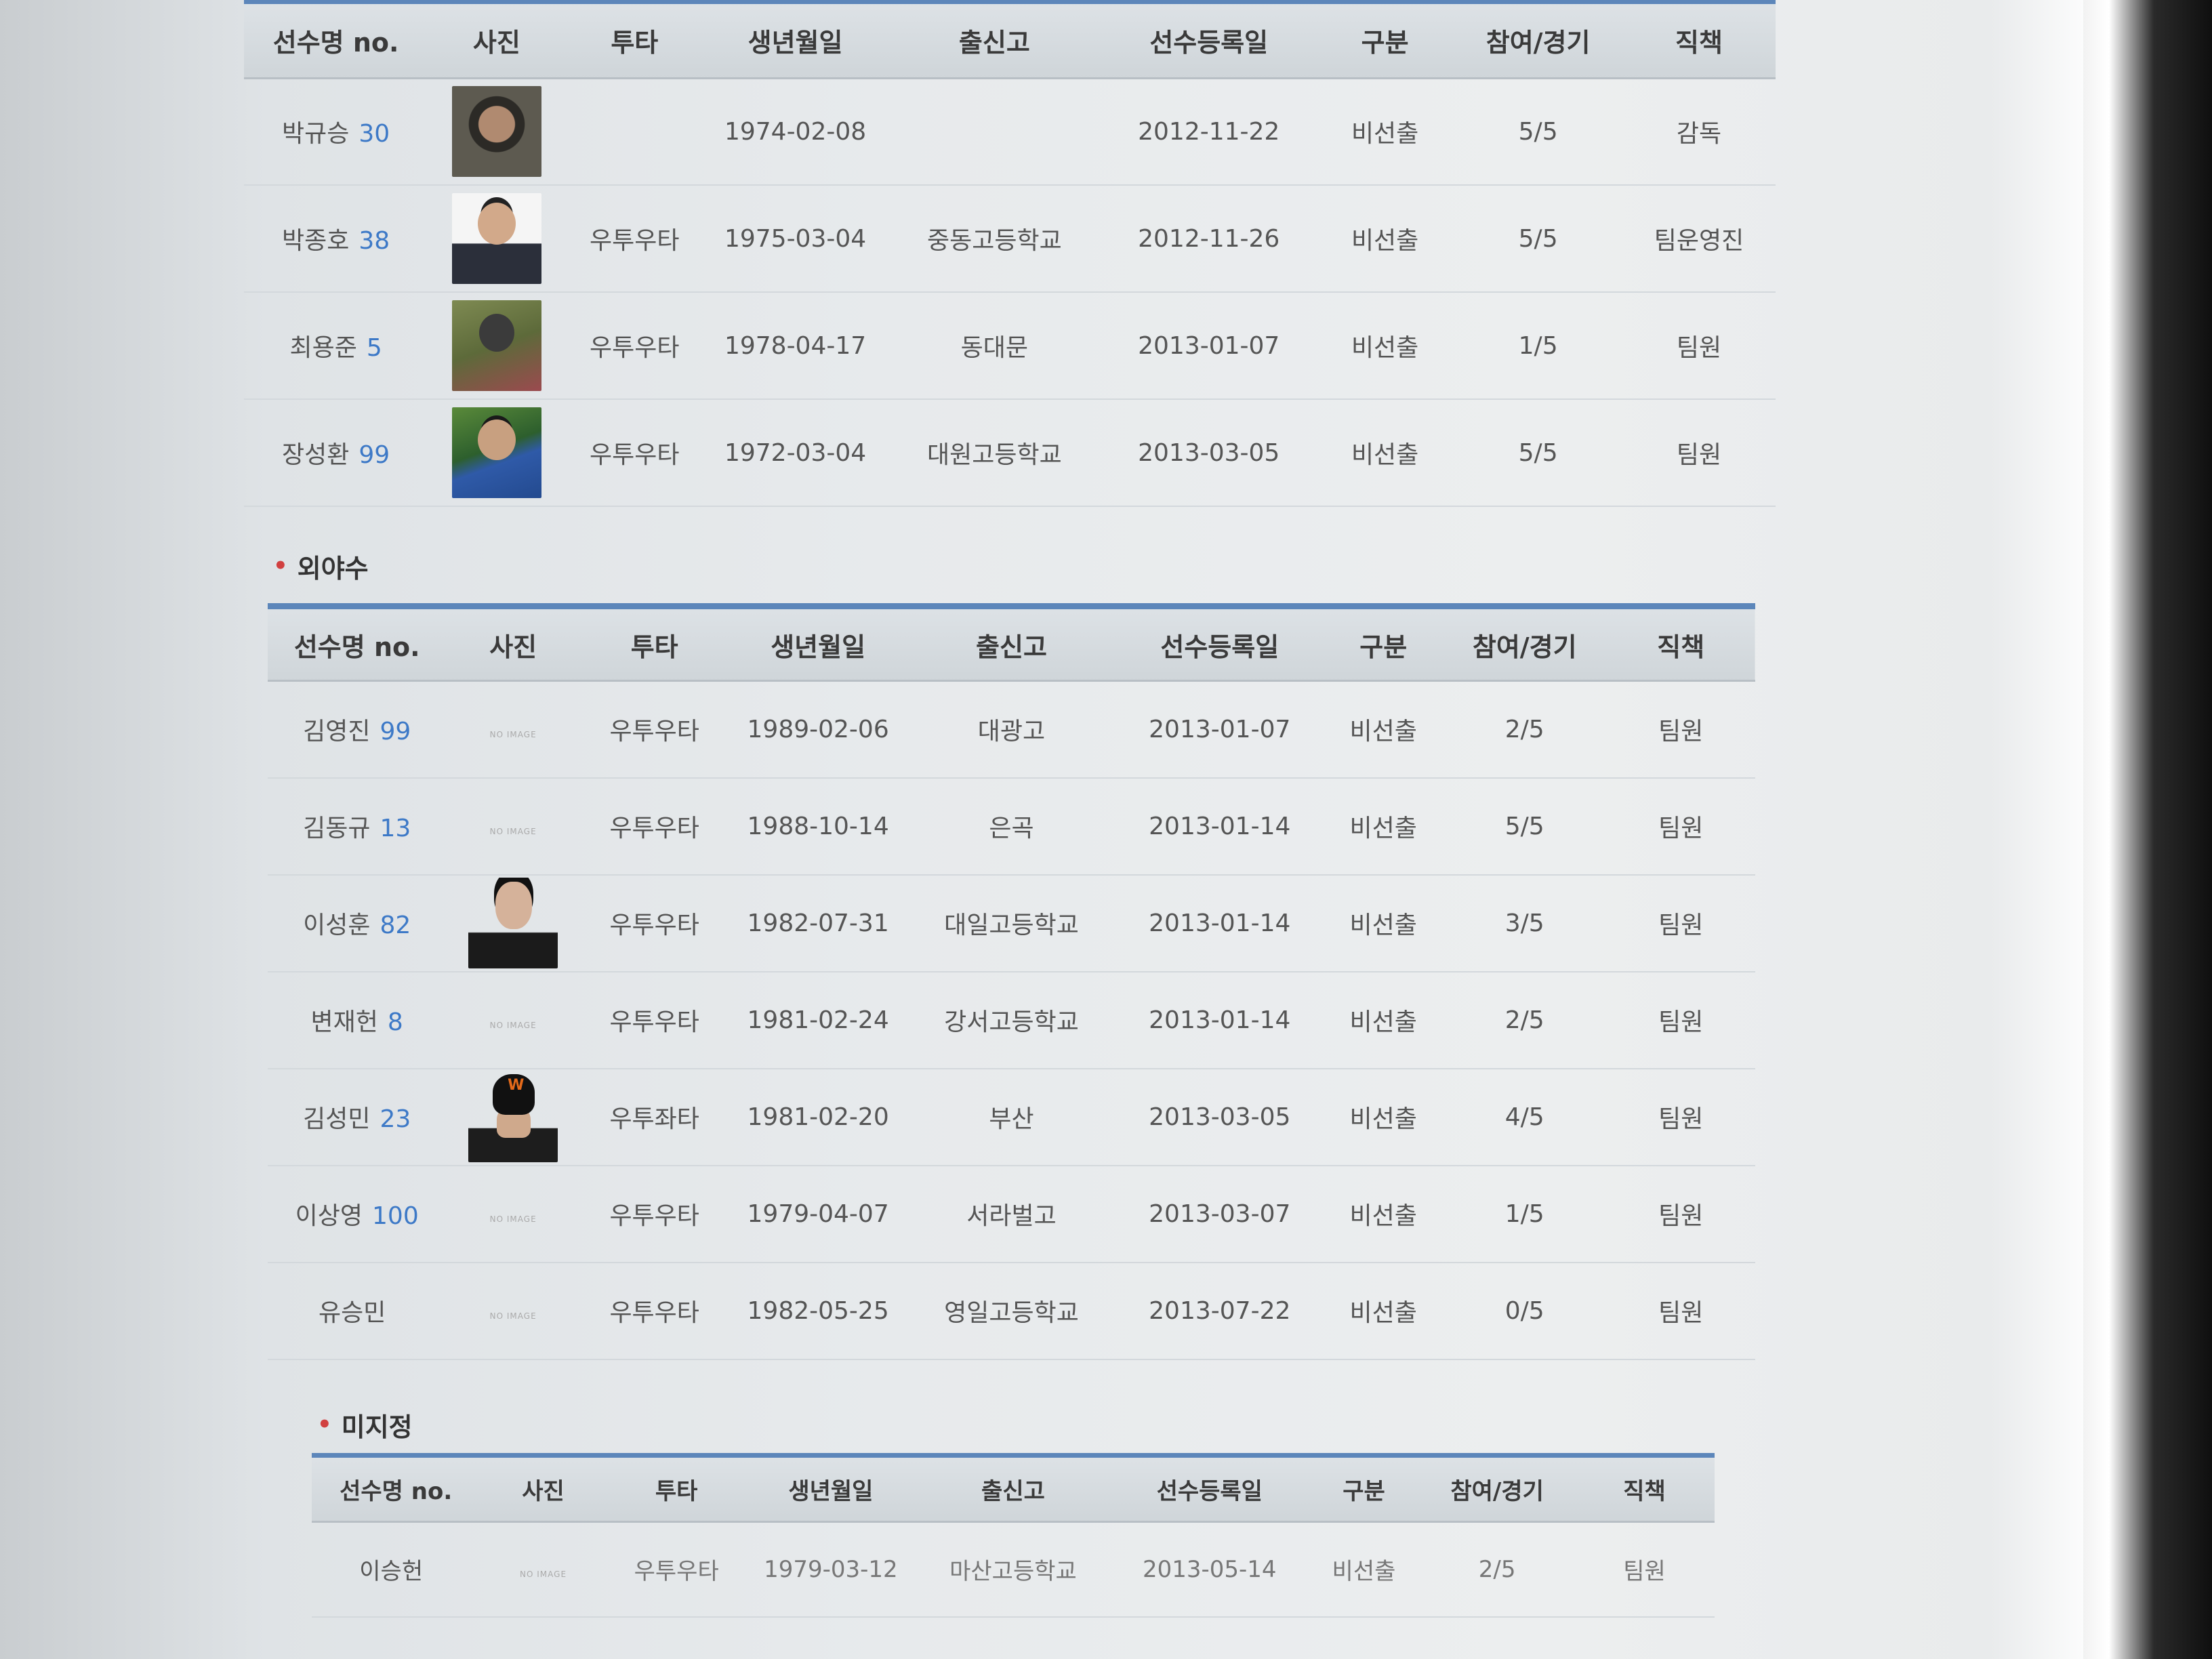  What do you see at coordinates (316, 134) in the screenshot?
I see `player-name: 박규승` at bounding box center [316, 134].